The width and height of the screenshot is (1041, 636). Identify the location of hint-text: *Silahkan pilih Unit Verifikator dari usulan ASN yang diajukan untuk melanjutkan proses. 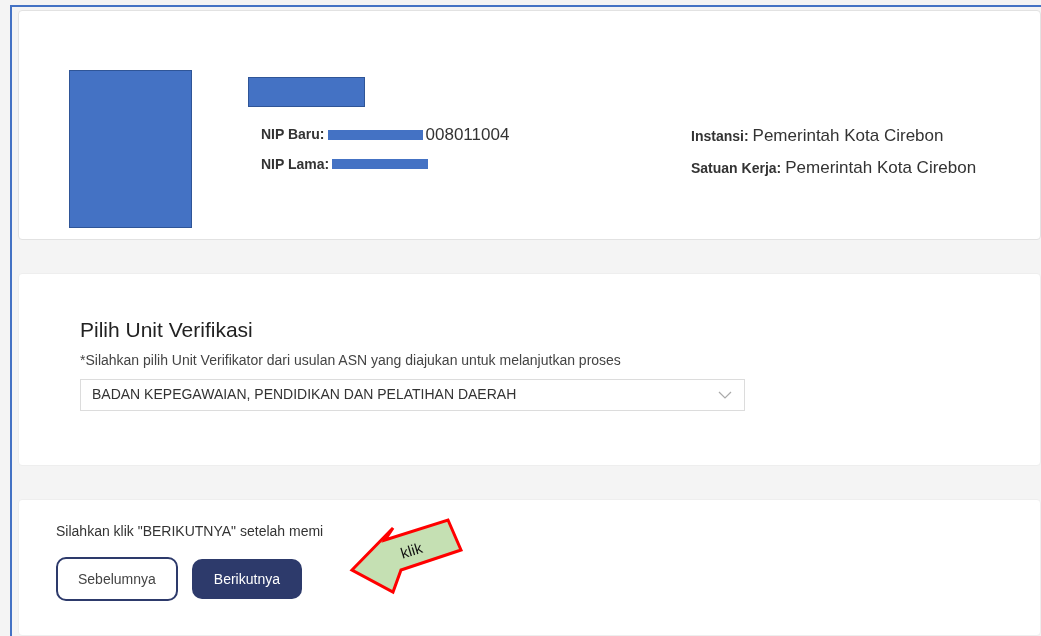
(351, 360).